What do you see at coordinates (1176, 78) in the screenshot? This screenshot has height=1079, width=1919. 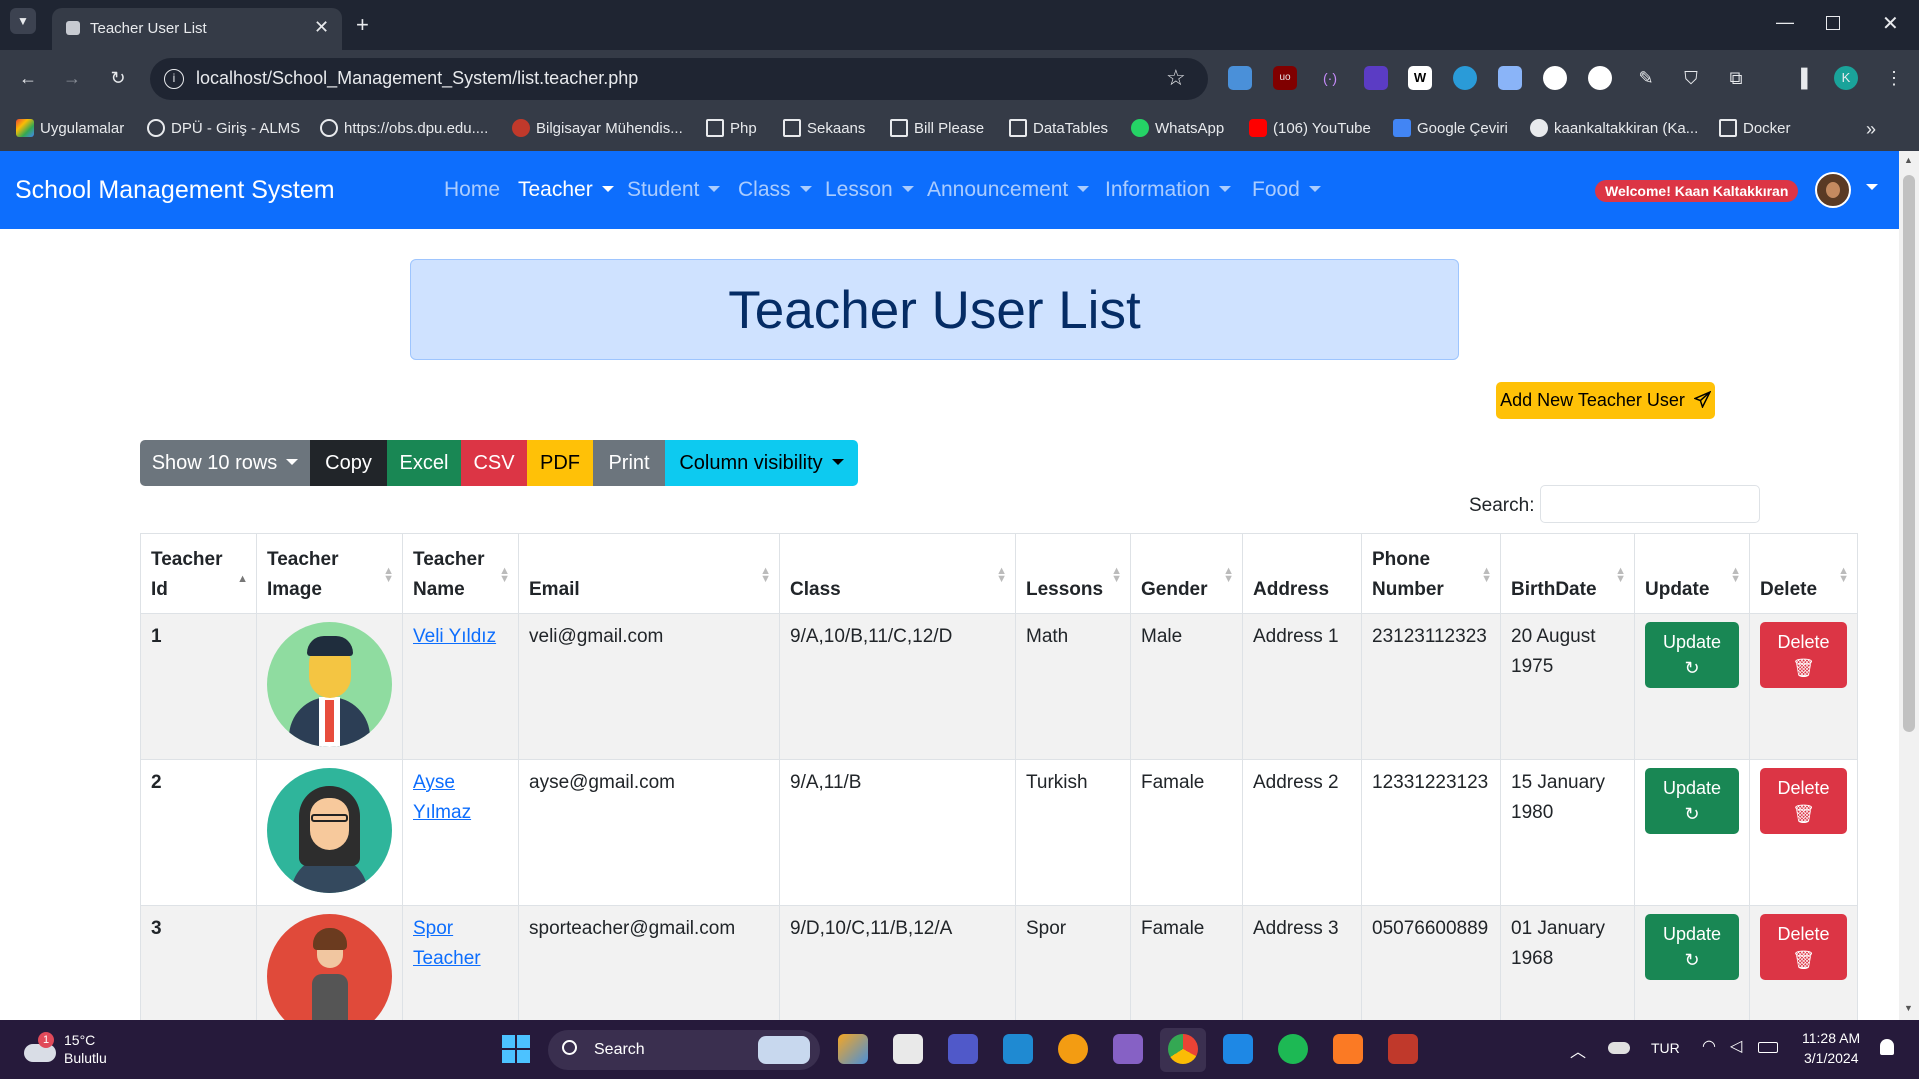 I see `bookmark-star-icon: ☆` at bounding box center [1176, 78].